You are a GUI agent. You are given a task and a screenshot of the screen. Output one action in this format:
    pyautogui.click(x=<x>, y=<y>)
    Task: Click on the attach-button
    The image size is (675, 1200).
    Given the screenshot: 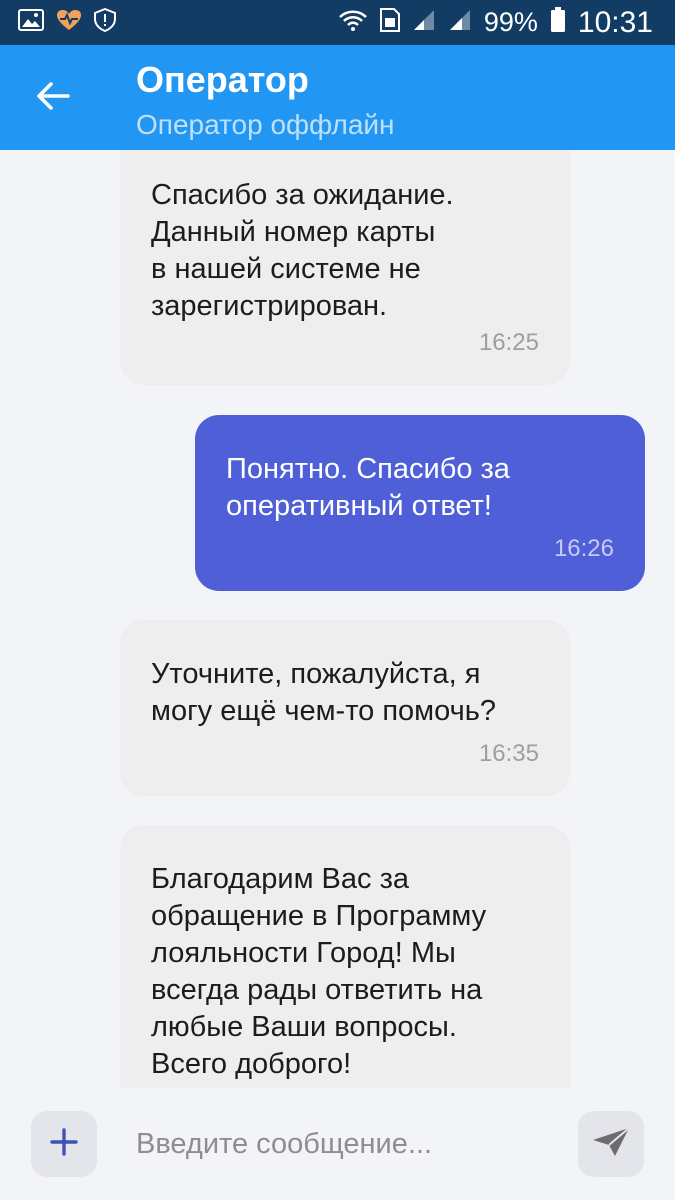 What is the action you would take?
    pyautogui.click(x=64, y=1144)
    